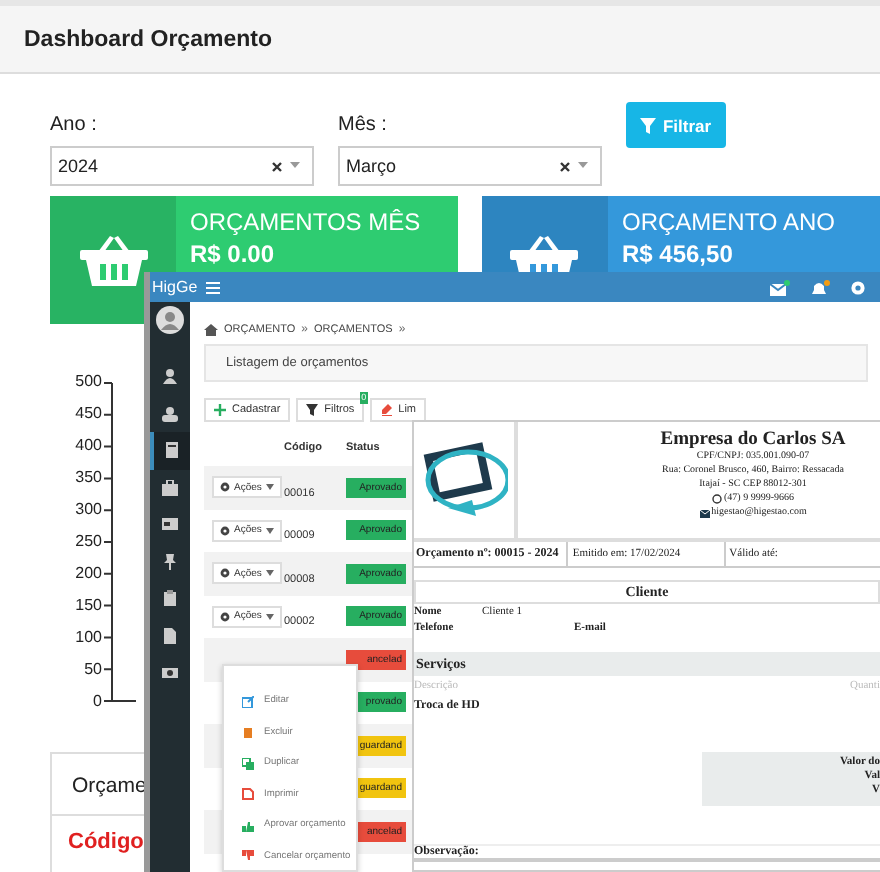  I want to click on company-name: Empresa do Carlos SA, so click(753, 440).